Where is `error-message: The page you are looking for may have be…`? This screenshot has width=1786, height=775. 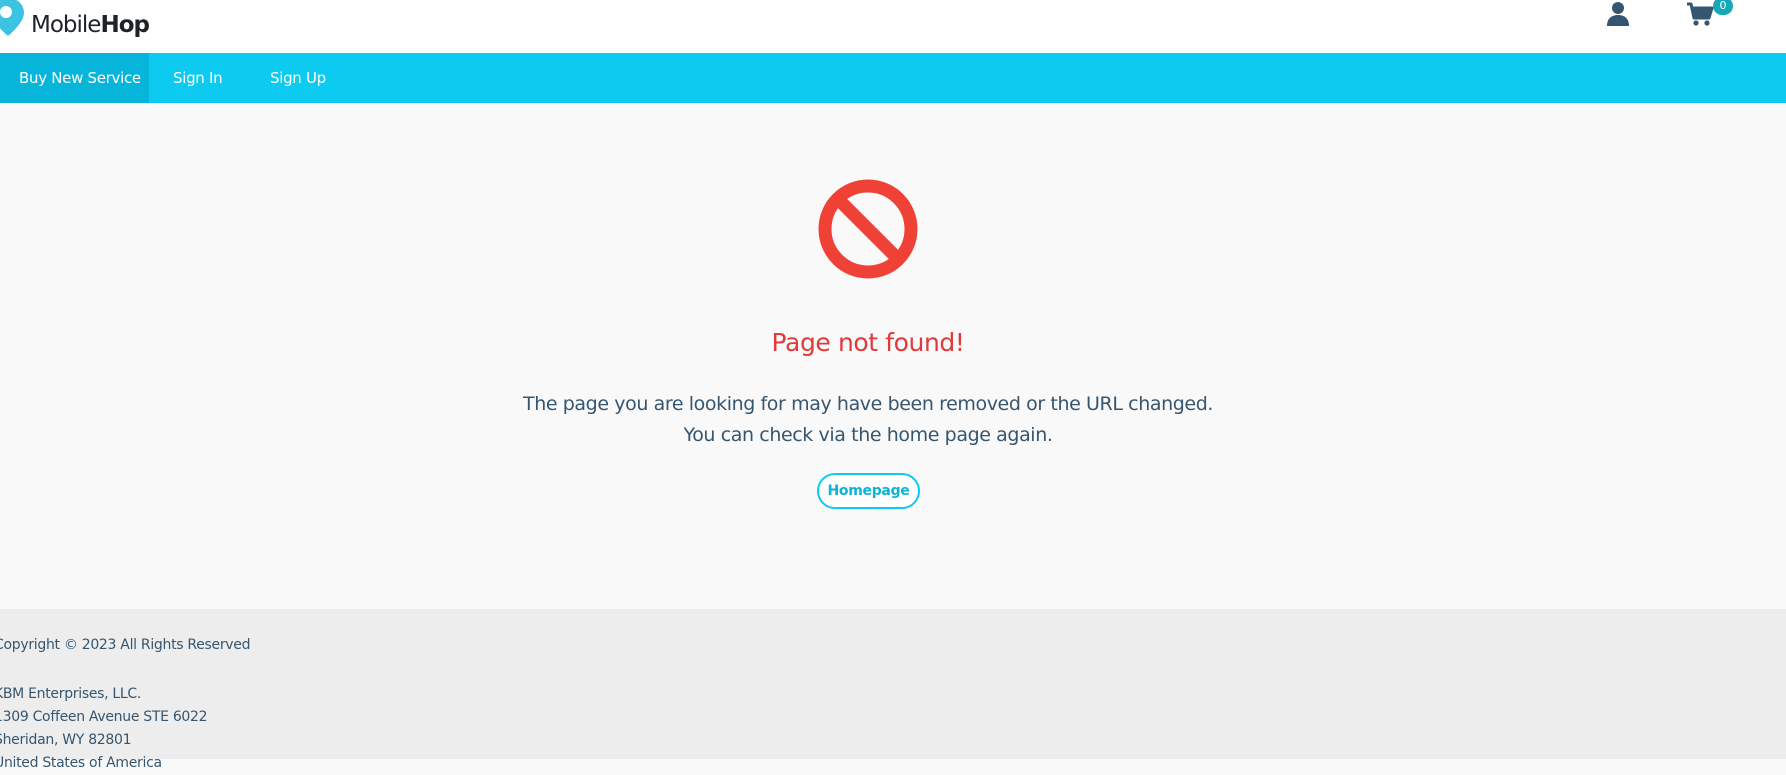
error-message: The page you are looking for may have be… is located at coordinates (868, 420).